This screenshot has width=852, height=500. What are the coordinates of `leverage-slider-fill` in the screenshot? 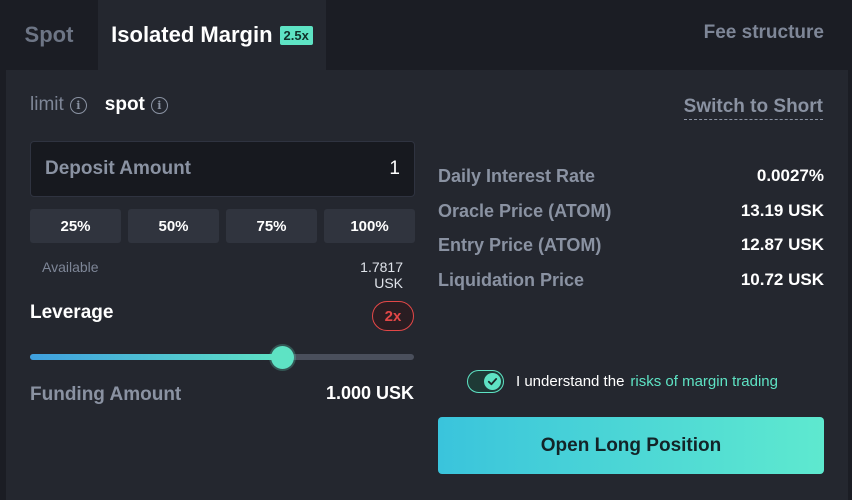 It's located at (156, 357).